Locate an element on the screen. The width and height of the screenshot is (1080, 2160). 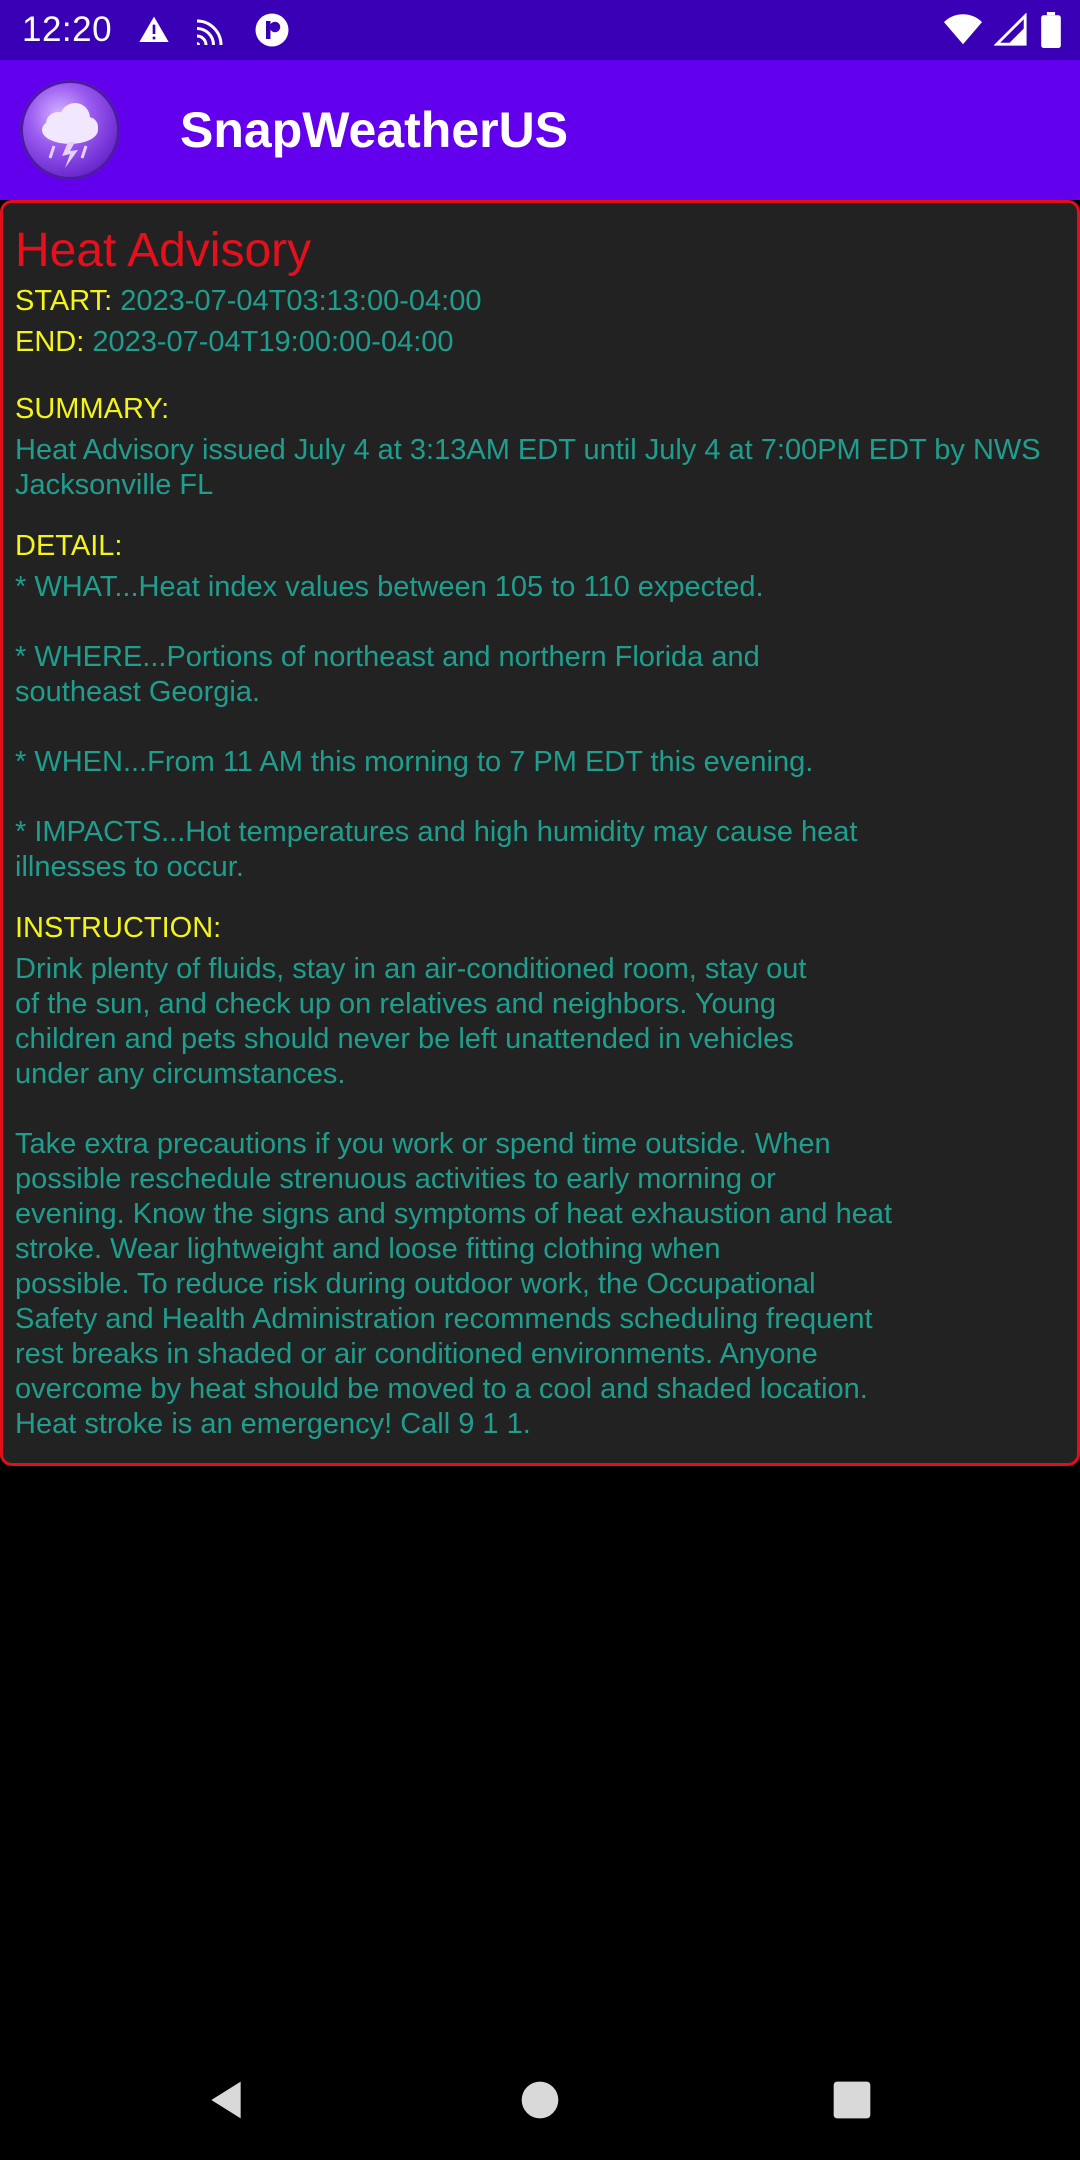
navigation-bar is located at coordinates (540, 2100).